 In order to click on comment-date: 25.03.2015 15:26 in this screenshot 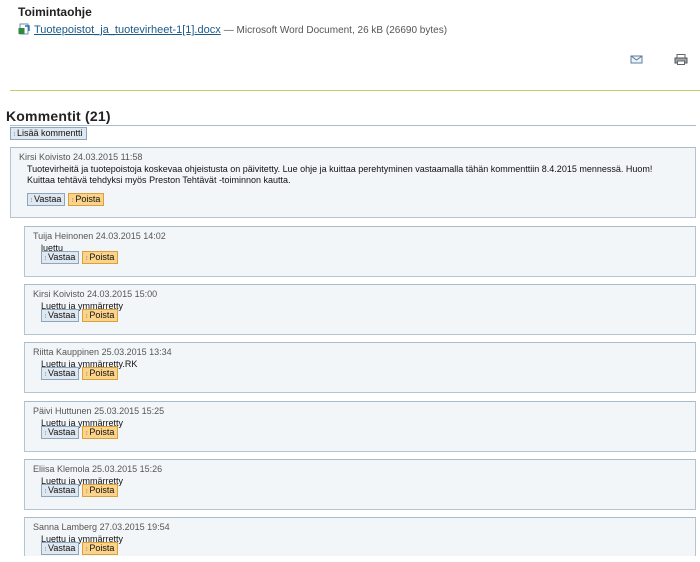, I will do `click(127, 469)`.